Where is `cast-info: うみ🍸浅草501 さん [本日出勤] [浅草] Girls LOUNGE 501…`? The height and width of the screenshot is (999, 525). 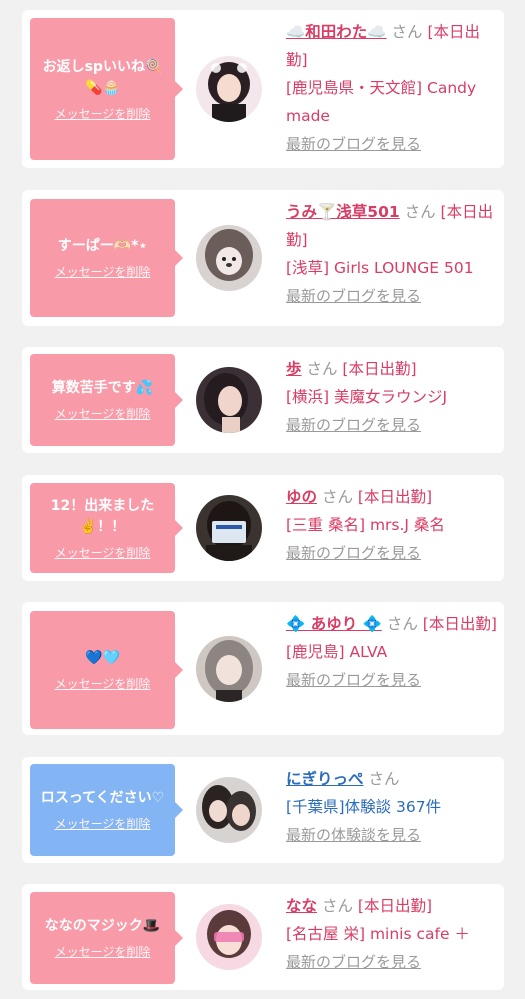
cast-info: うみ🍸浅草501 さん [本日出勤] [浅草] Girls LOUNGE 501… is located at coordinates (392, 254).